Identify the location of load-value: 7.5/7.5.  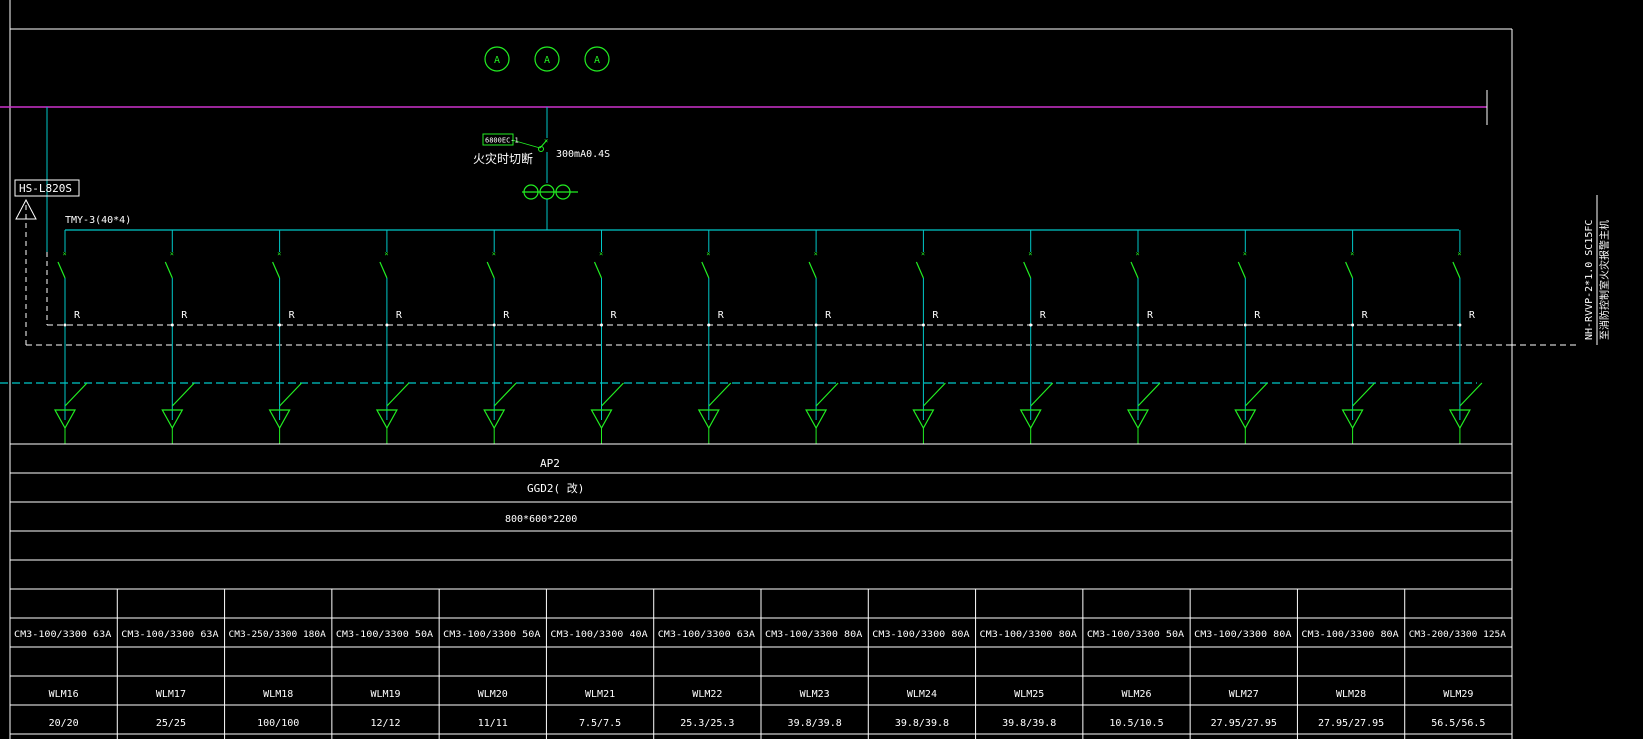
(600, 723).